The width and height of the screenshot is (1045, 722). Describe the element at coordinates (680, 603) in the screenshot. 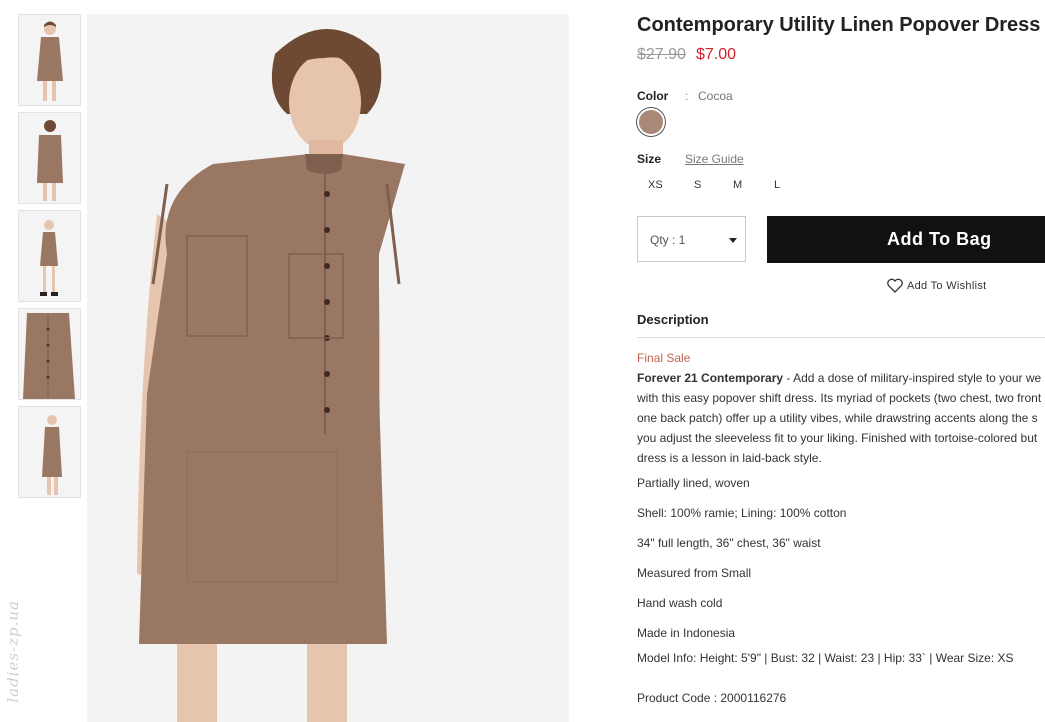

I see `detail-item: Hand wash cold` at that location.